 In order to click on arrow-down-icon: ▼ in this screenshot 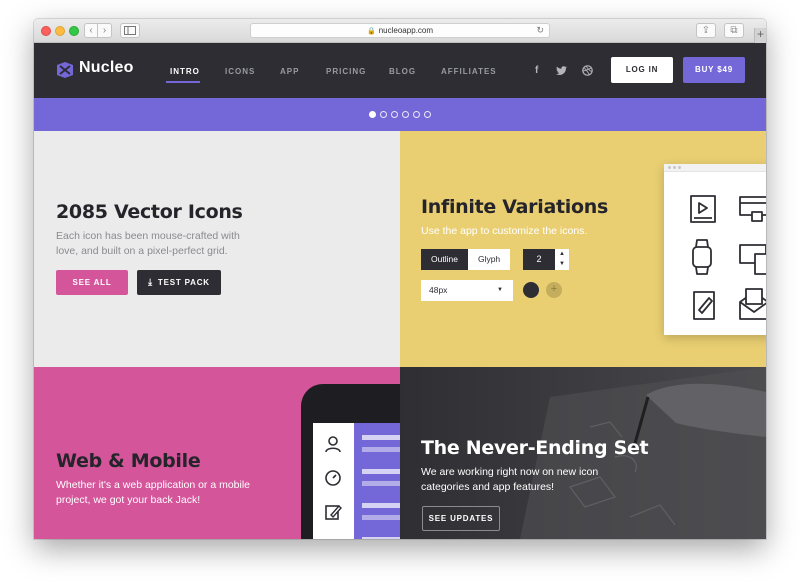, I will do `click(562, 264)`.